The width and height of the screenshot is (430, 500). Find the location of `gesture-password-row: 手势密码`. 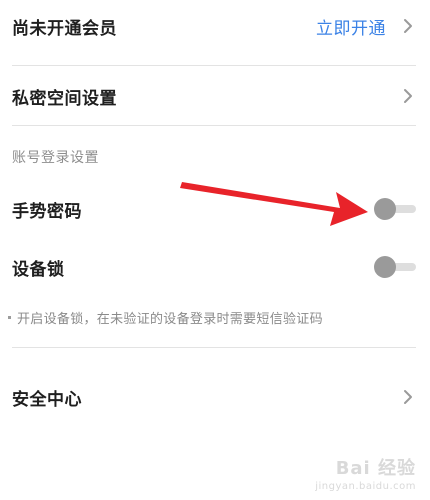

gesture-password-row: 手势密码 is located at coordinates (214, 209).